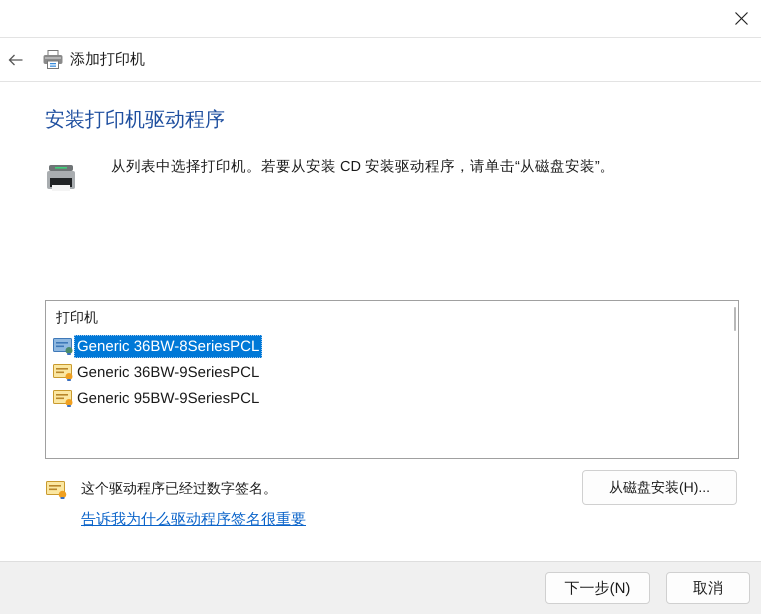  Describe the element at coordinates (77, 317) in the screenshot. I see `list-header: 打印机` at that location.